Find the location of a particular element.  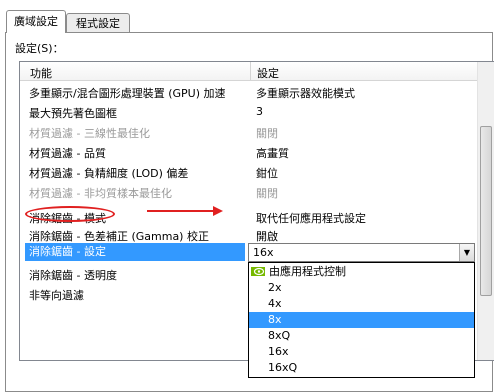

row-feature: 材質過濾 - 非均質樣本最佳化 is located at coordinates (100, 193).